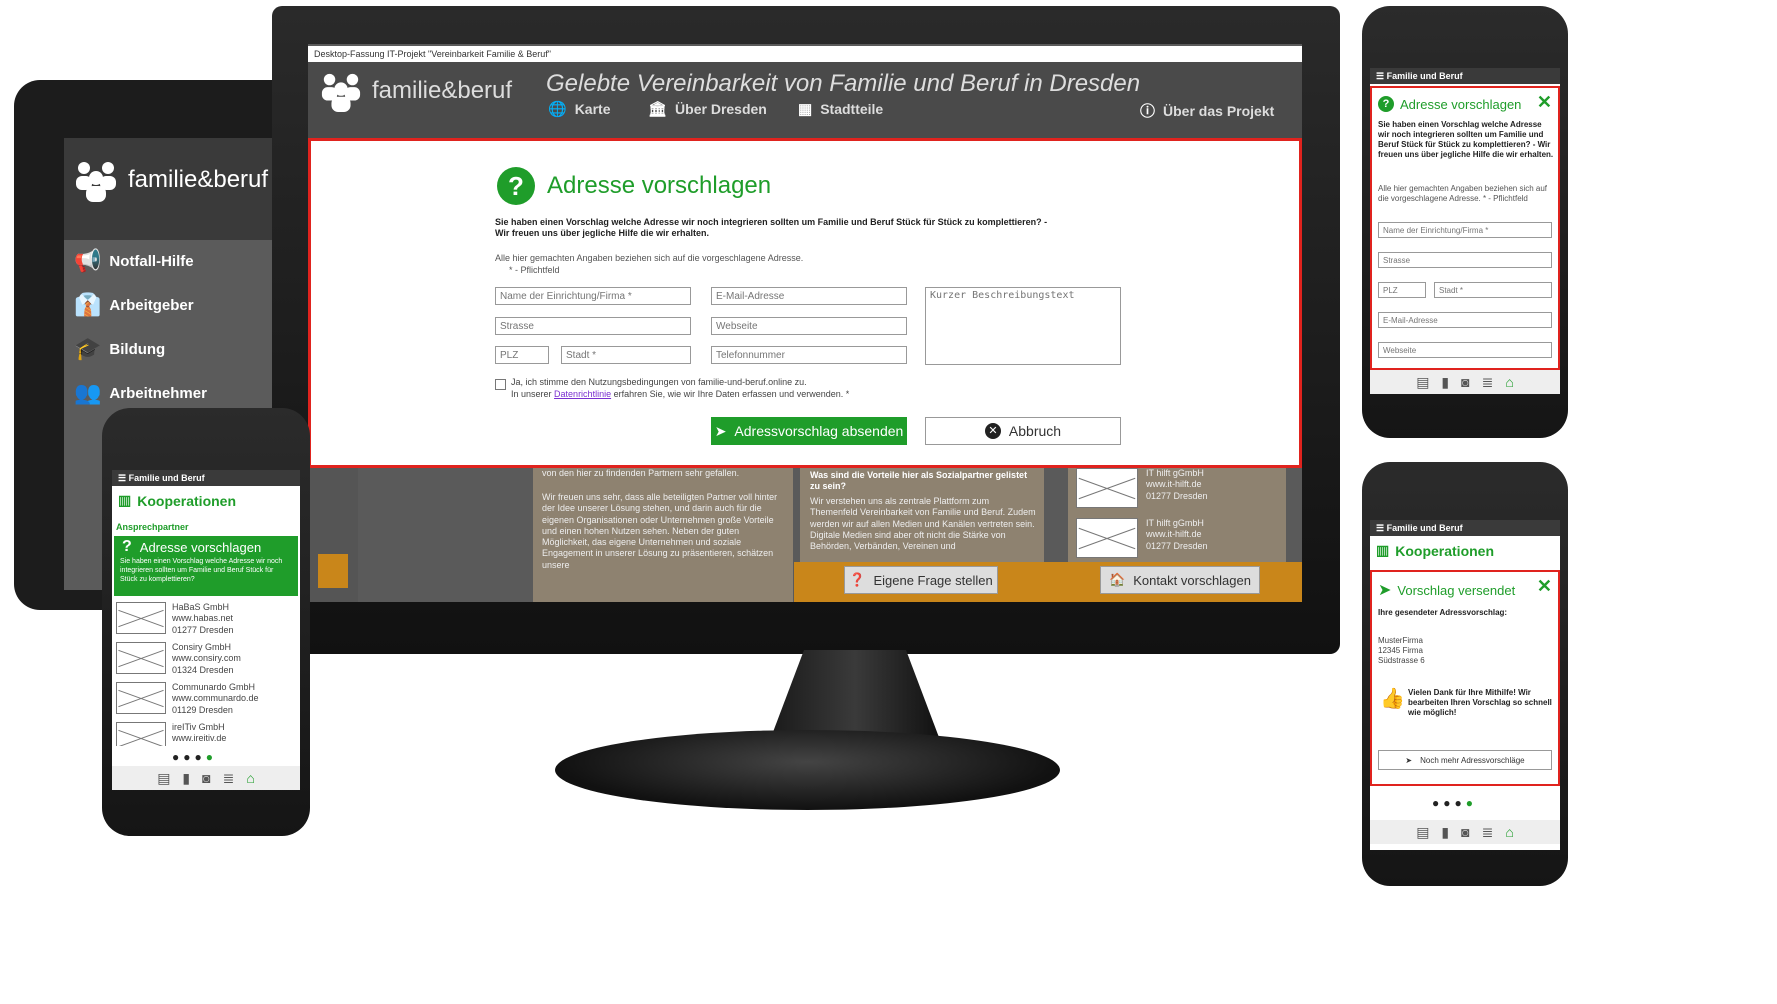 This screenshot has height=1004, width=1777. I want to click on thumbs-up-icon: 👍, so click(1392, 699).